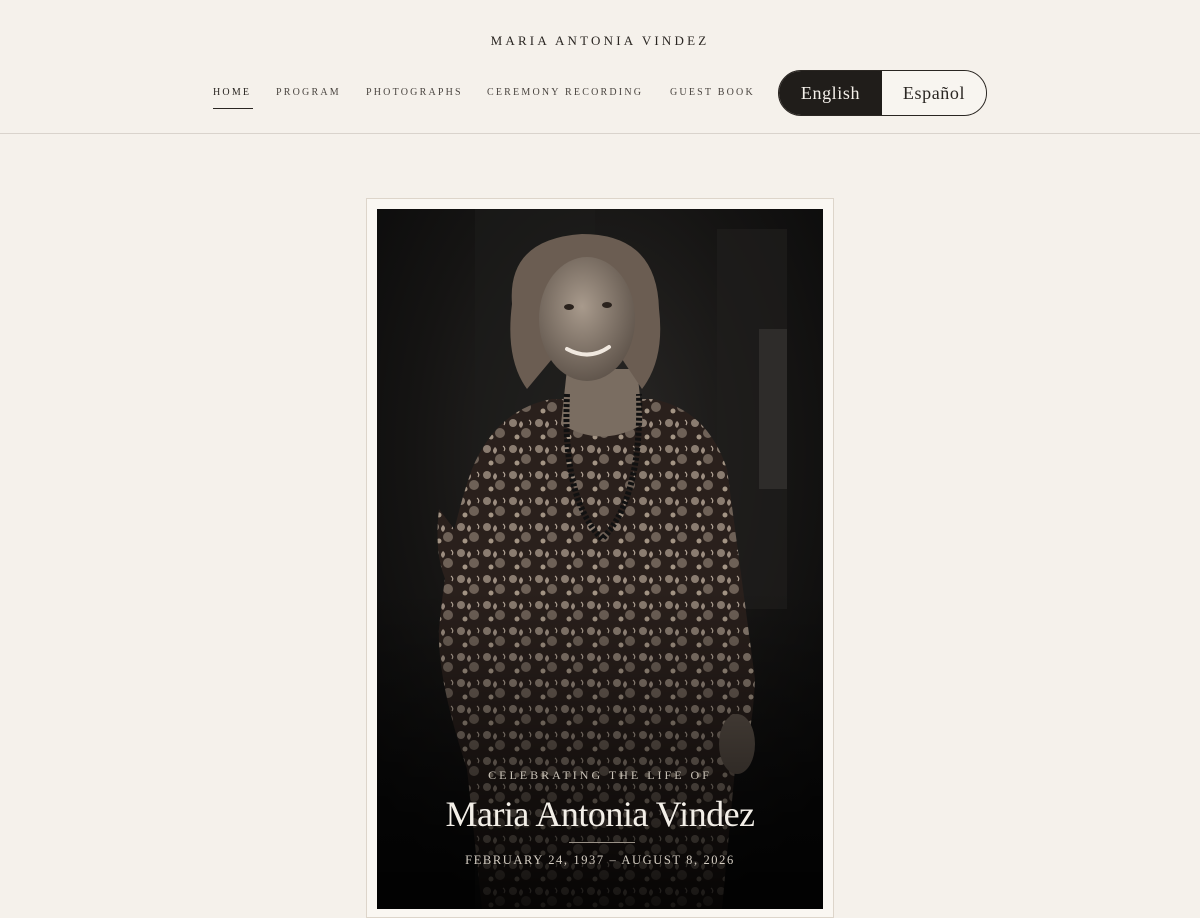  What do you see at coordinates (602, 842) in the screenshot?
I see `name-divider` at bounding box center [602, 842].